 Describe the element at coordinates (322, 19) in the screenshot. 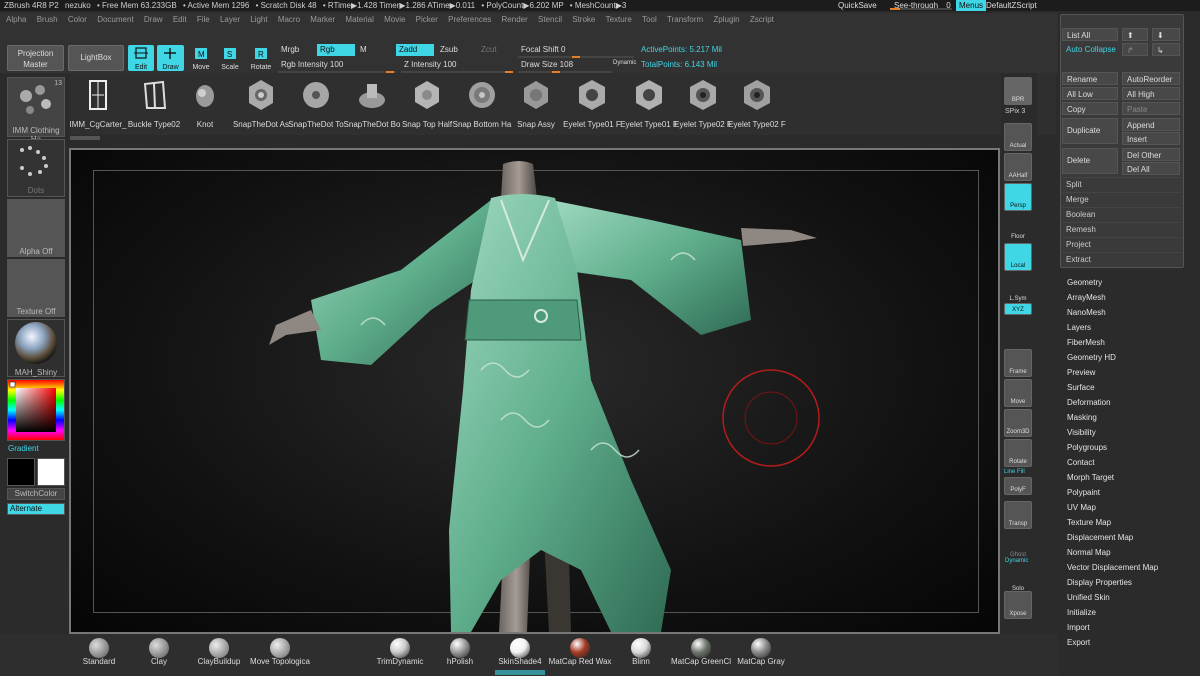

I see `menu-marker: Marker` at that location.